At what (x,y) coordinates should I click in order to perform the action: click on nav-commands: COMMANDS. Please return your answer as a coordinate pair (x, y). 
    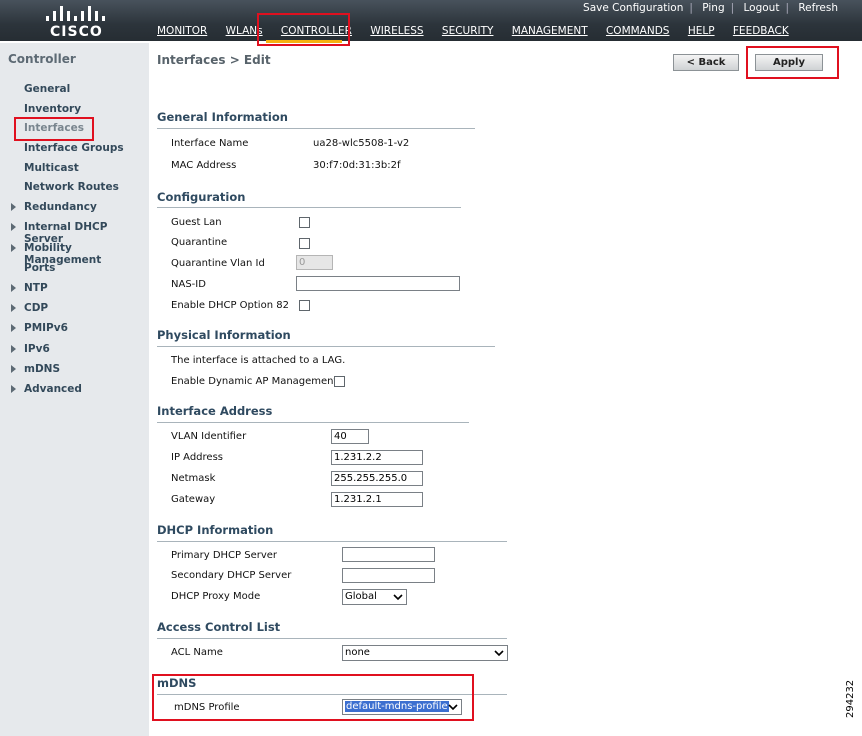
    Looking at the image, I should click on (638, 31).